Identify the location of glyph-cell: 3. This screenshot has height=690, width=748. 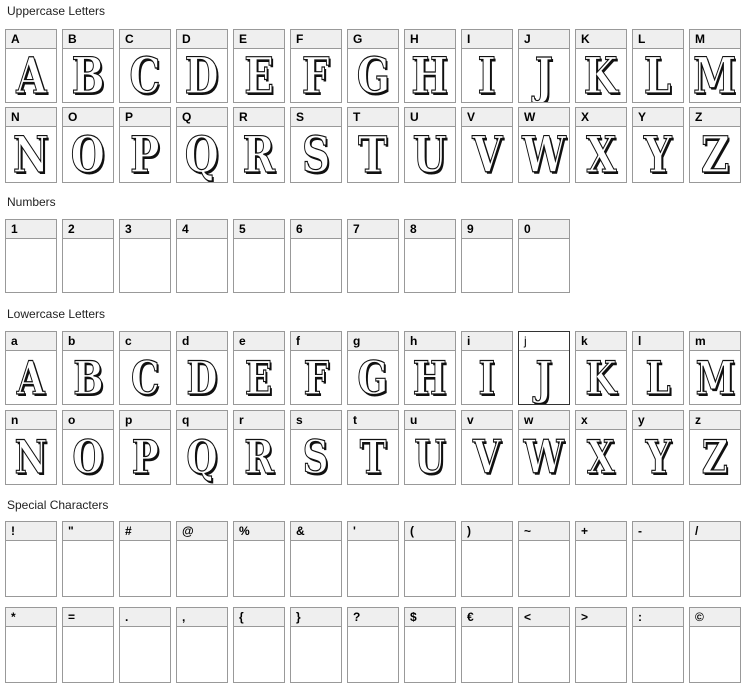
(145, 256).